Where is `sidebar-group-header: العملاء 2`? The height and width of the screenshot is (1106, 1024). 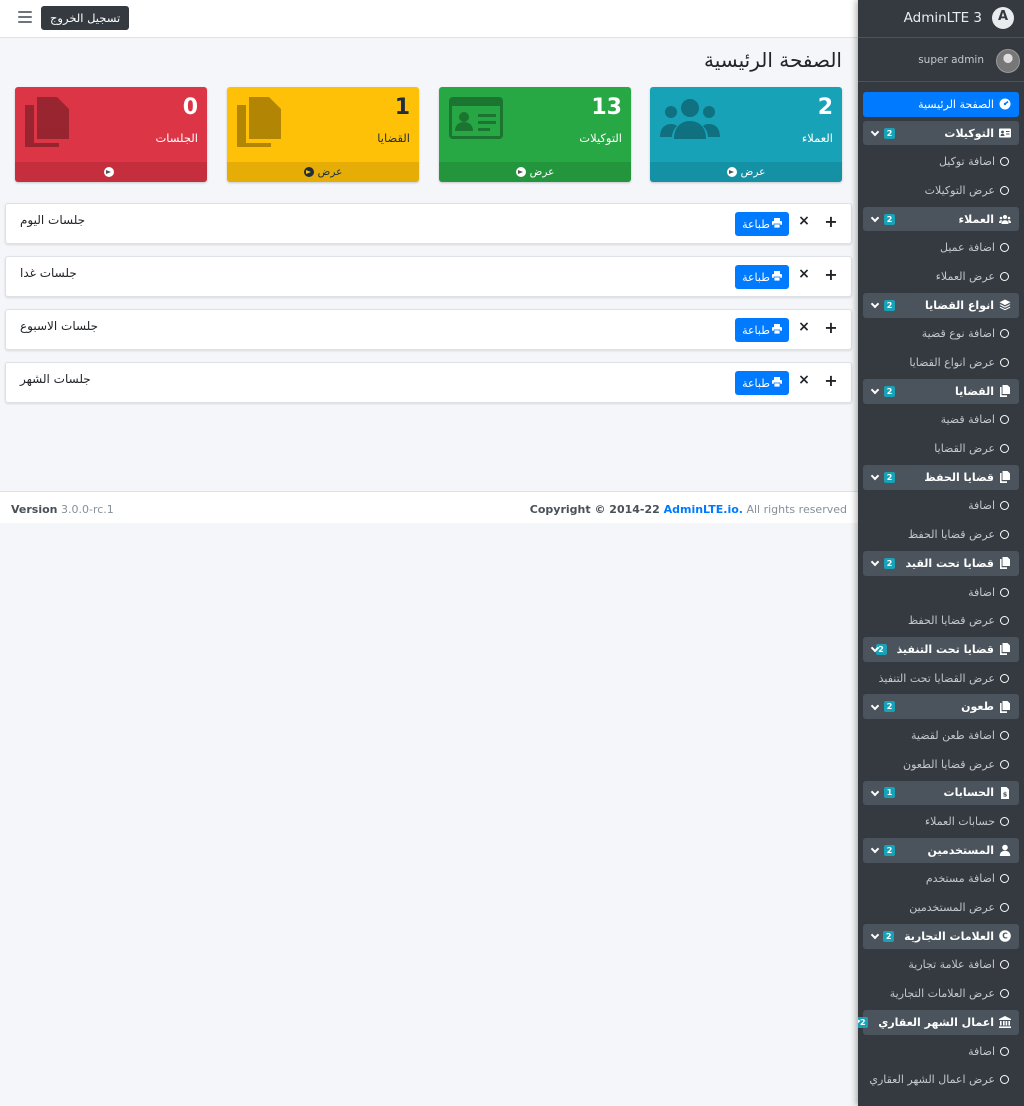
sidebar-group-header: العملاء 2 is located at coordinates (941, 219).